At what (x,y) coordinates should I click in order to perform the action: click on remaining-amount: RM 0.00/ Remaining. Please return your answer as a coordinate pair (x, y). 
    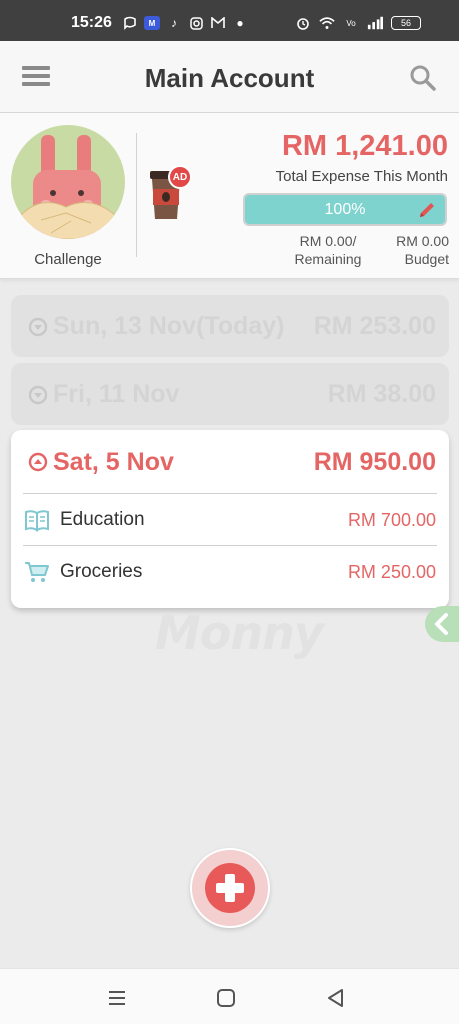
    Looking at the image, I should click on (328, 250).